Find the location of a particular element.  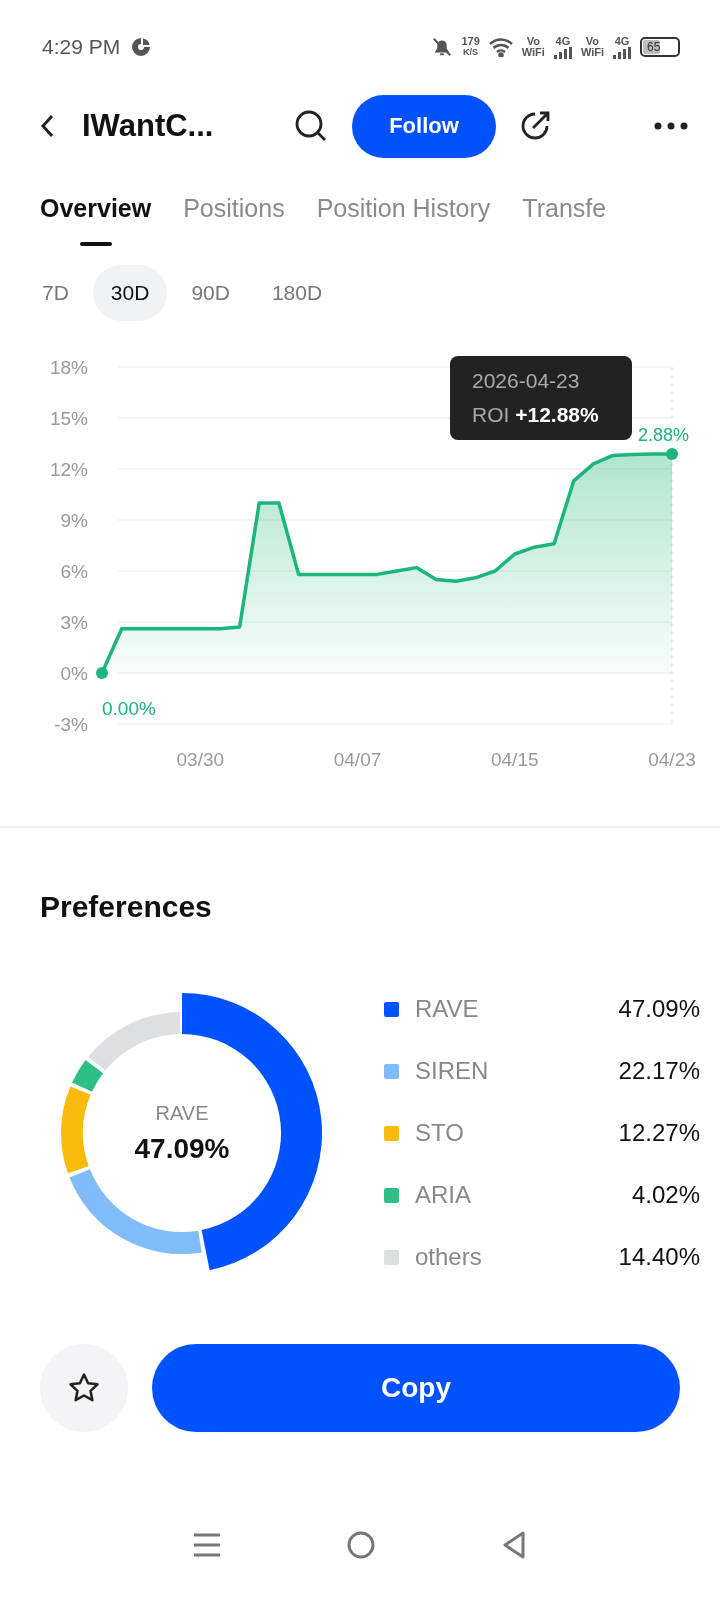

y-axis-label: 0% is located at coordinates (74, 673).